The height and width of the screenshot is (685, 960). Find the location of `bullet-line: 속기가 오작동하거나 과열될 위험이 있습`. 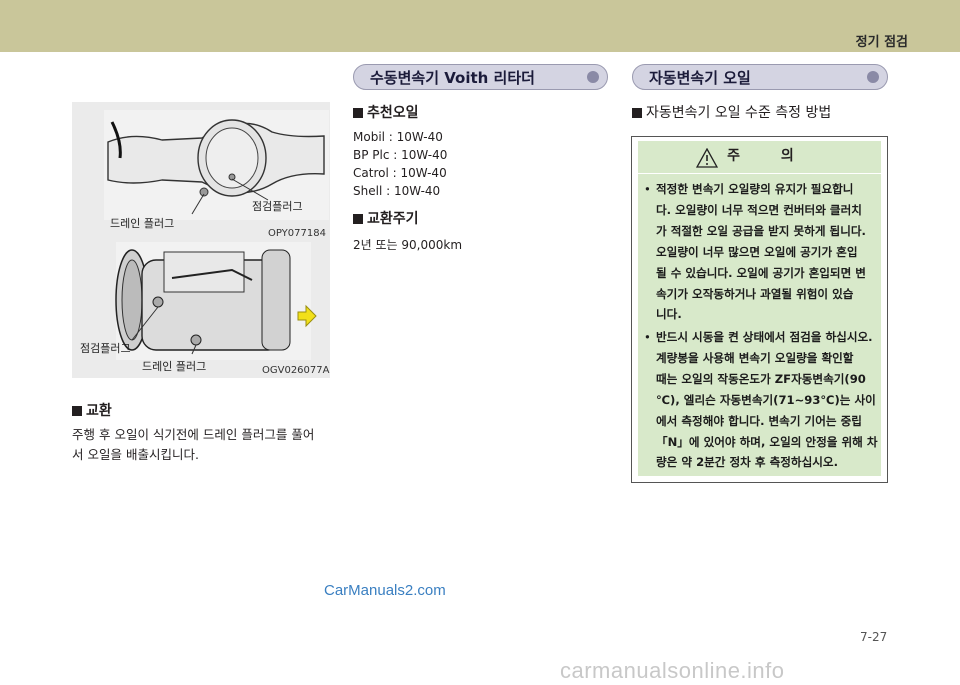

bullet-line: 속기가 오작동하거나 과열될 위험이 있습 is located at coordinates (755, 293).